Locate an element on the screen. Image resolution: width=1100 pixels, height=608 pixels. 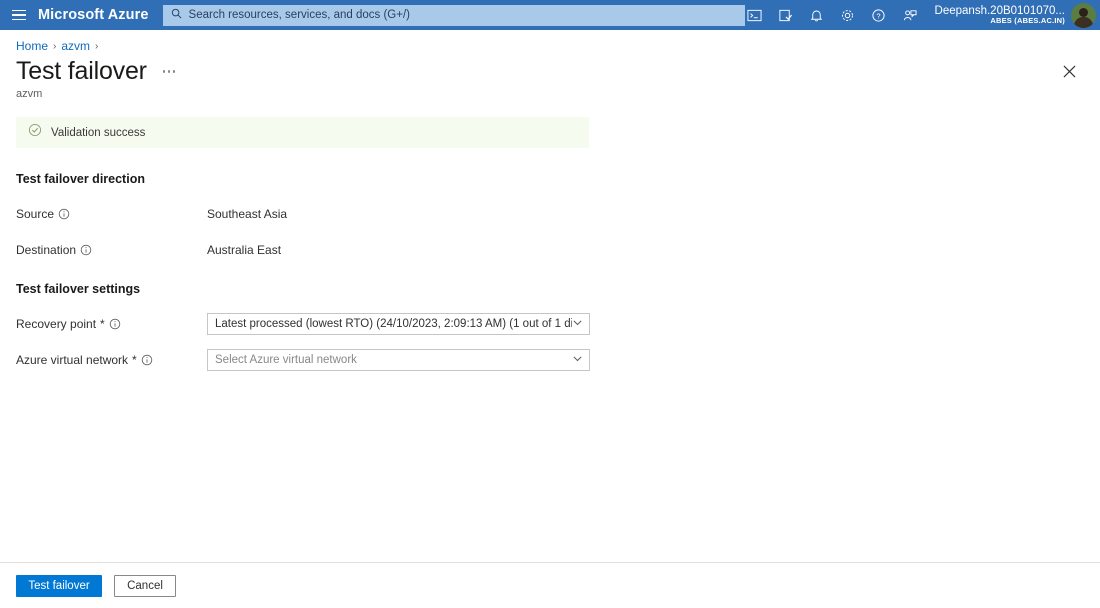
account-text: Deepansh.20B0101070... ABES (ABES.AC.IN) is located at coordinates (1000, 15).